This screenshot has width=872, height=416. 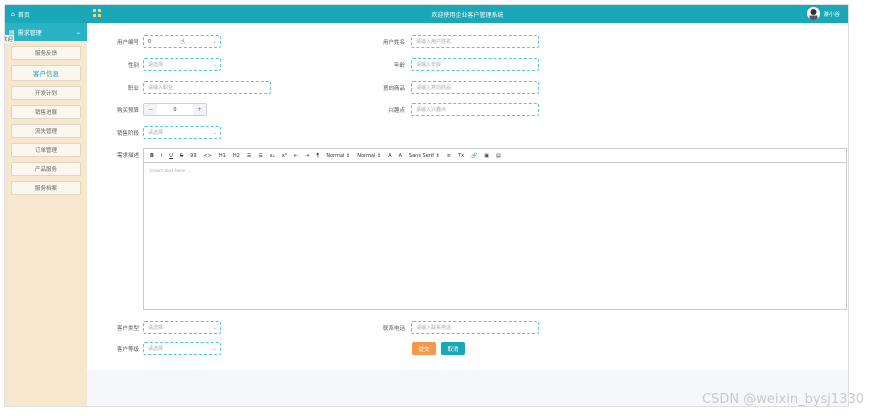 I want to click on budget-label: 购买预算, so click(x=127, y=111).